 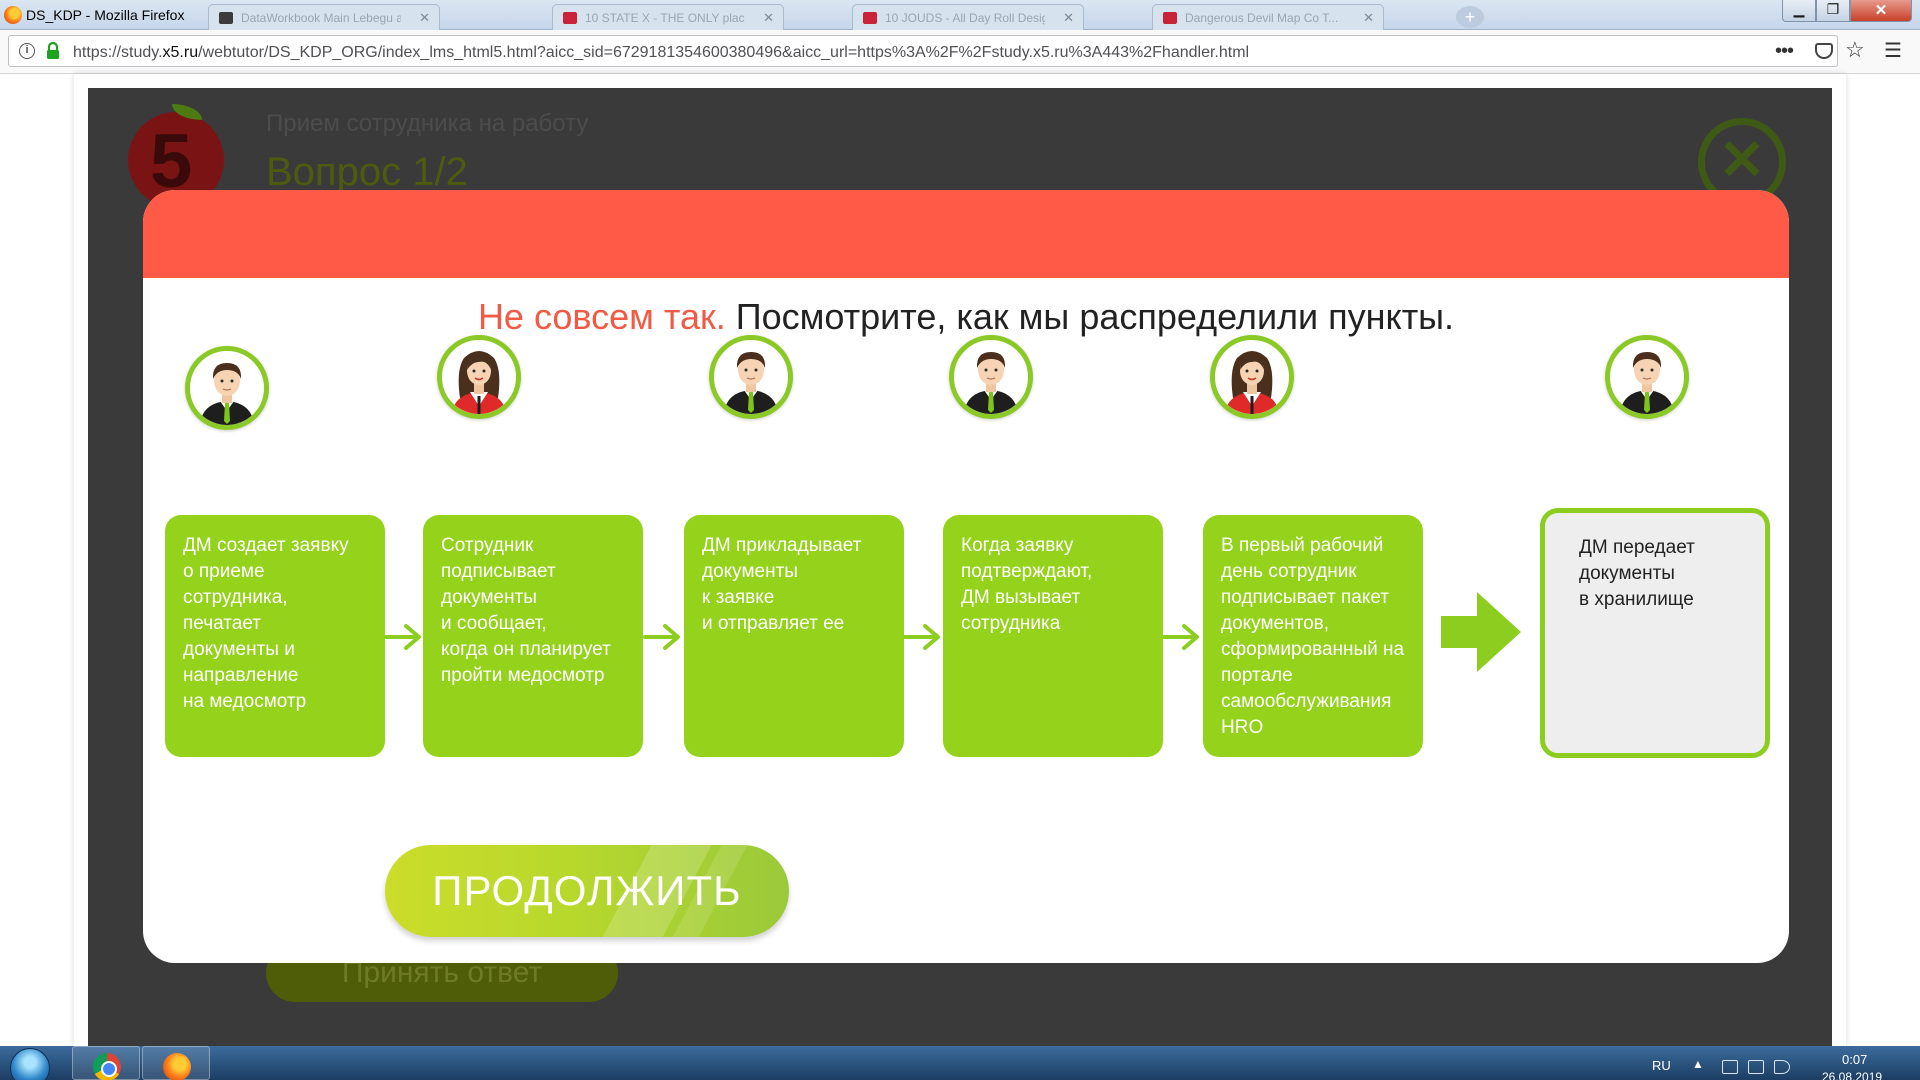 I want to click on course-title: Прием сотрудника на работу, so click(x=427, y=123).